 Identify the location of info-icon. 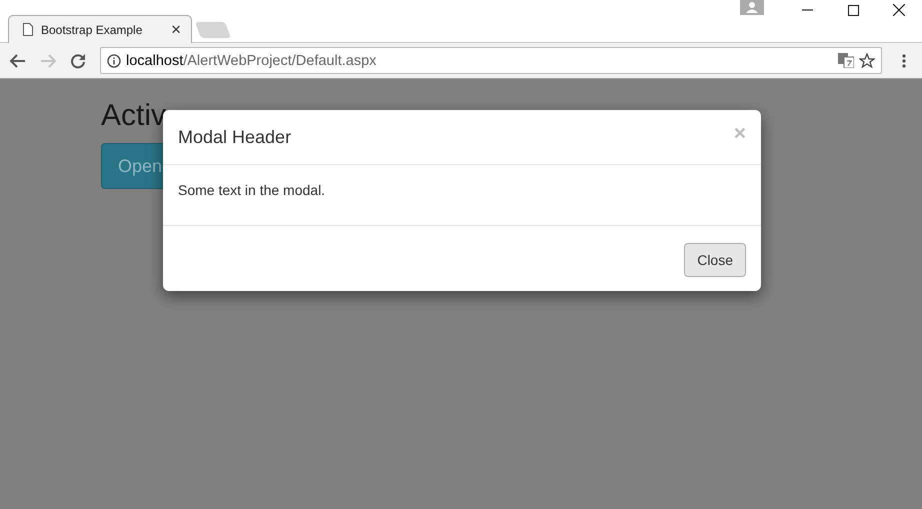
(114, 61).